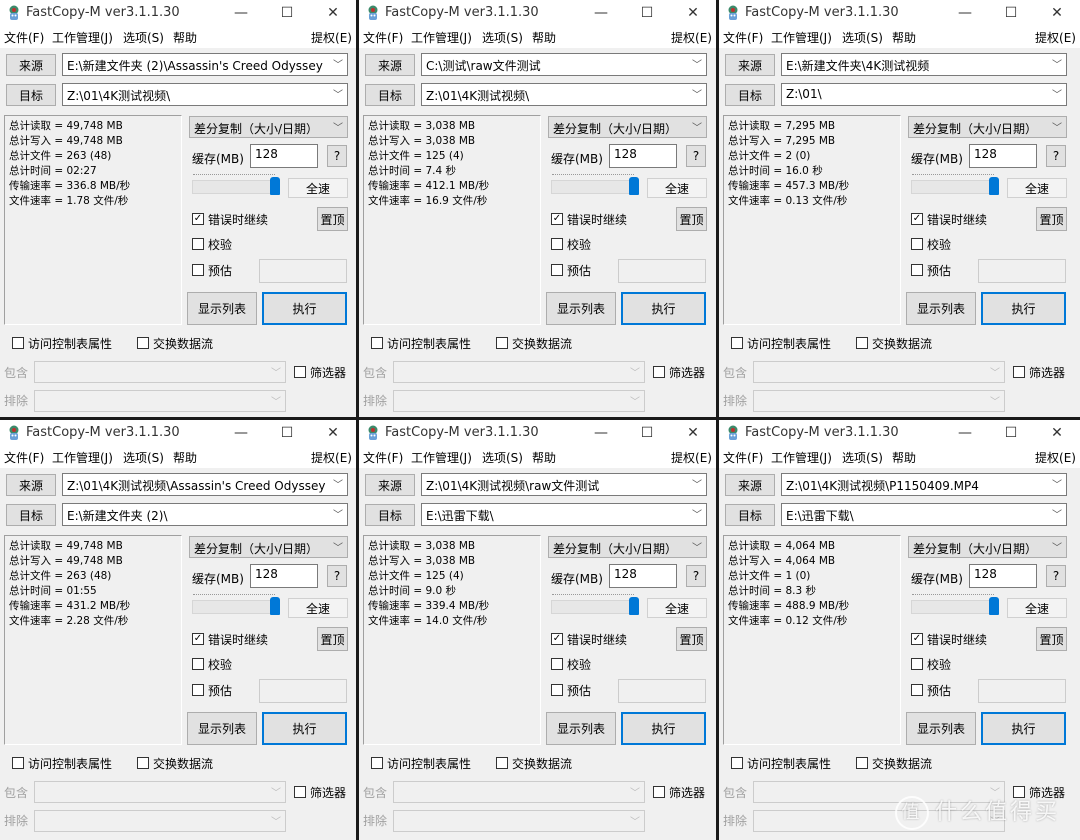  Describe the element at coordinates (564, 514) in the screenshot. I see `target-path-combo: E:\迅雷下载\ ﹀` at that location.